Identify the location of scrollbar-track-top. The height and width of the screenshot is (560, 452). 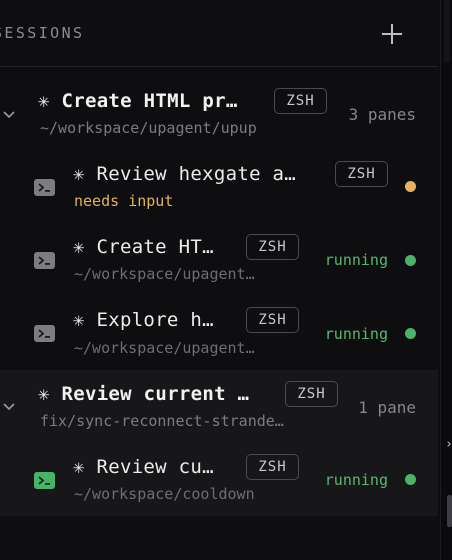
(447, 31).